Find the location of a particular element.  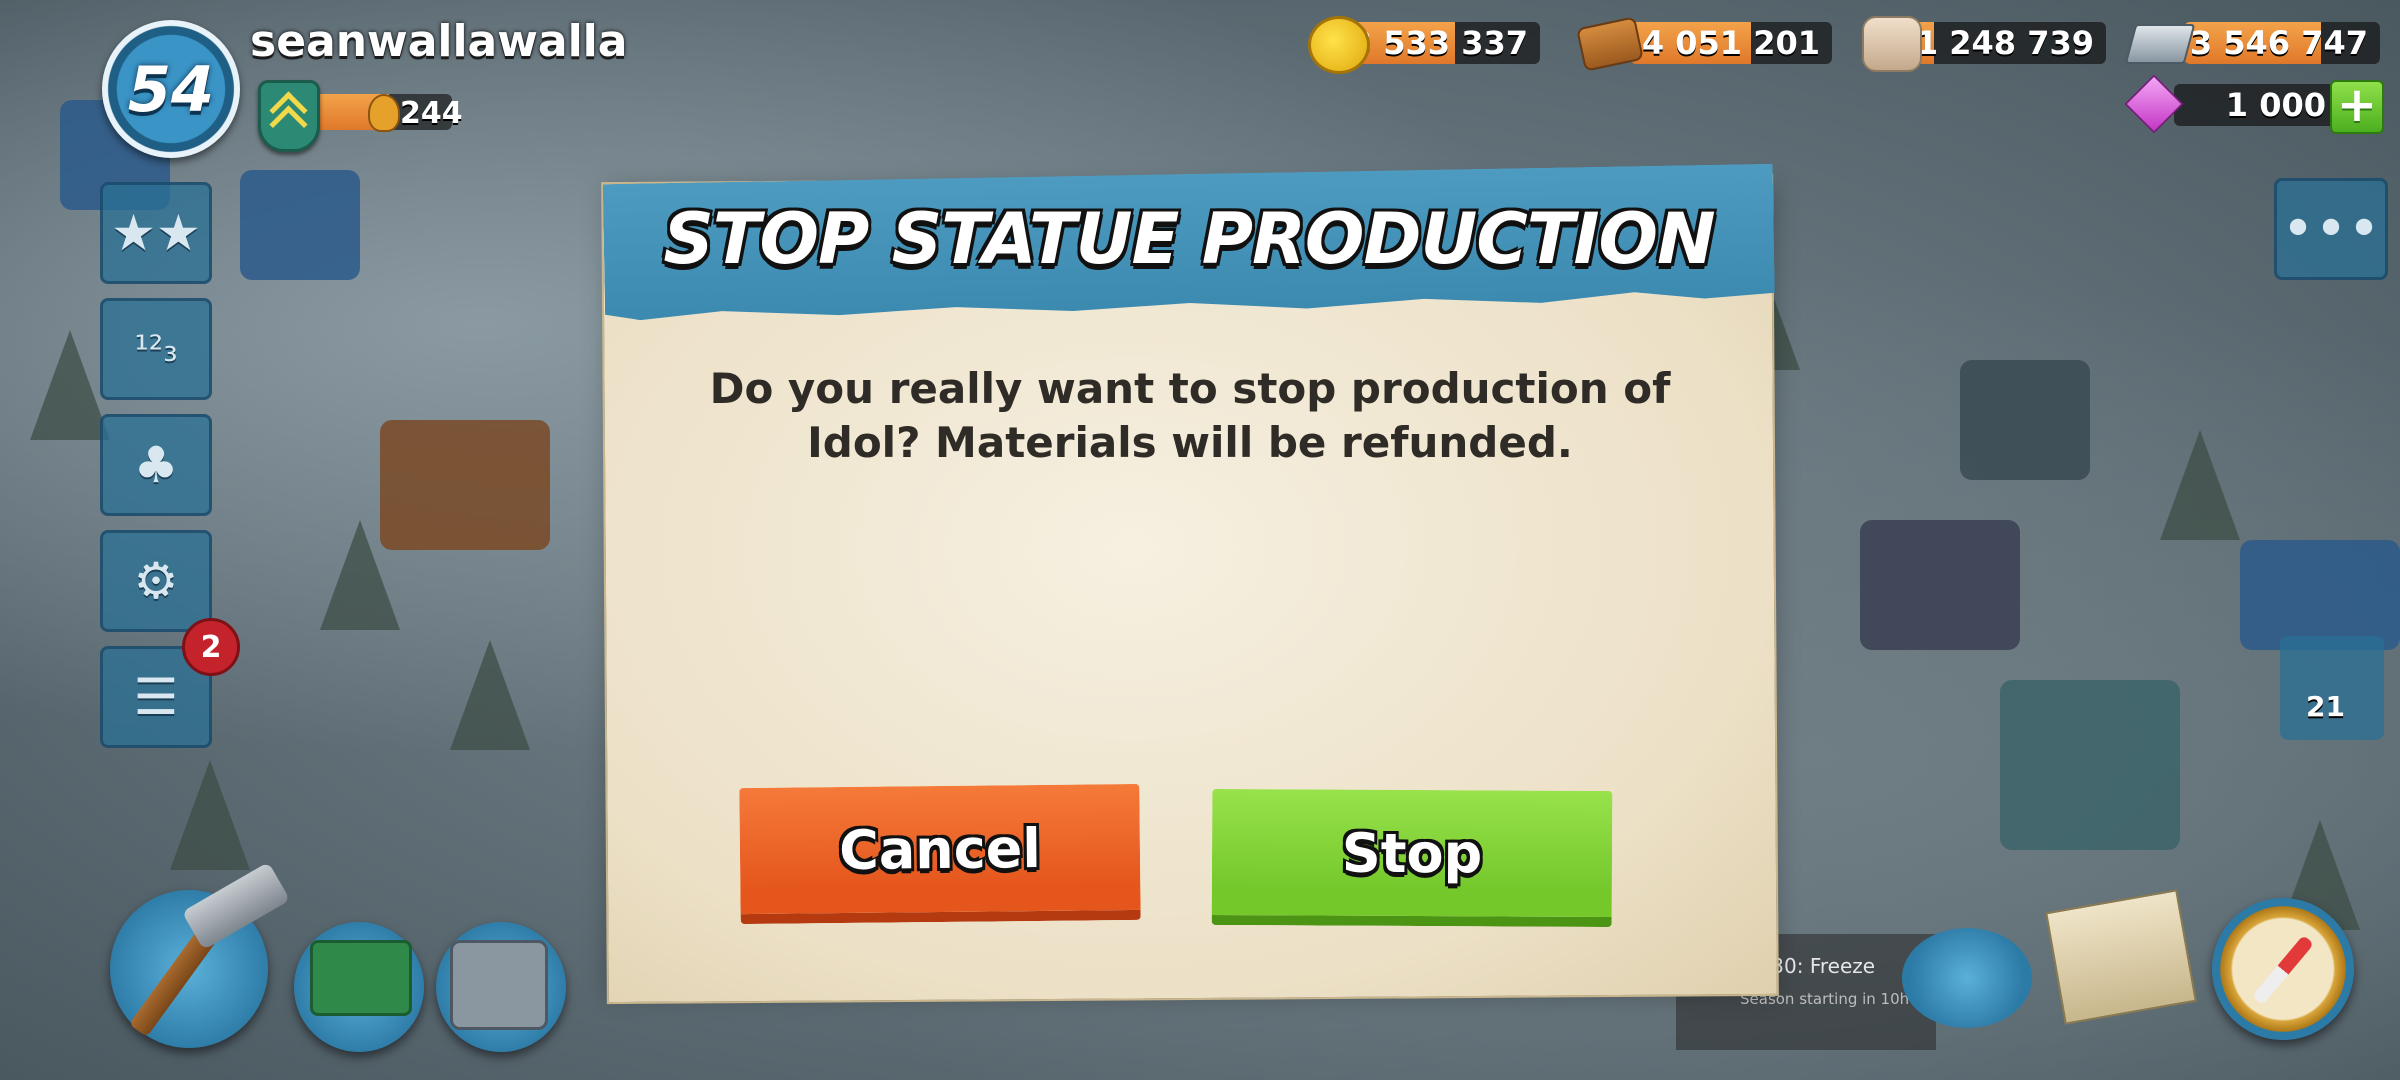

leaderboard-icon: ¹²₃ is located at coordinates (156, 349).